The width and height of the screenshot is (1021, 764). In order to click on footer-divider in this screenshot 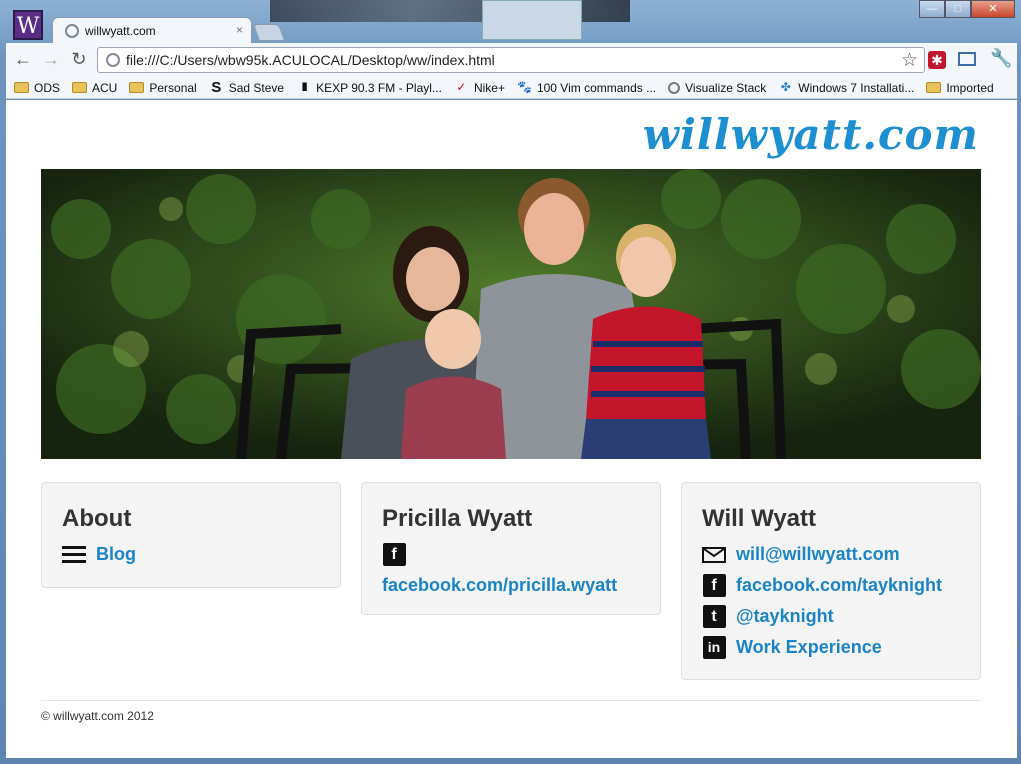, I will do `click(511, 700)`.